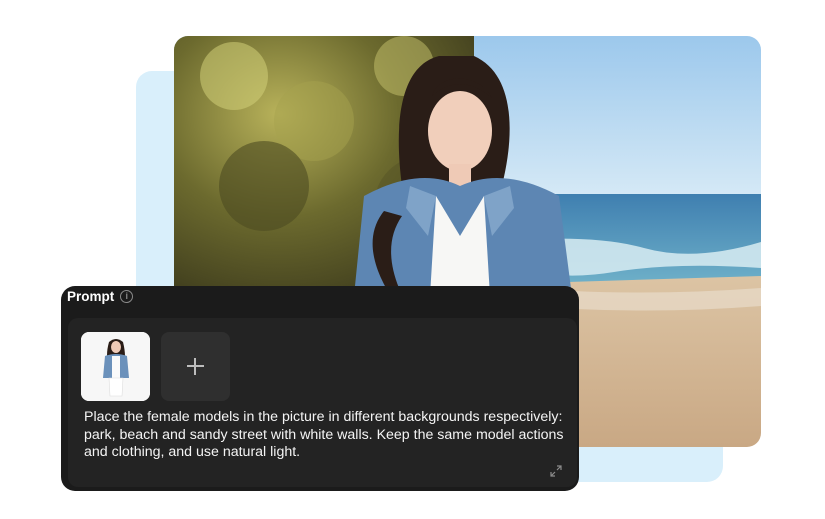 The image size is (825, 519). Describe the element at coordinates (127, 296) in the screenshot. I see `info-icon: i` at that location.